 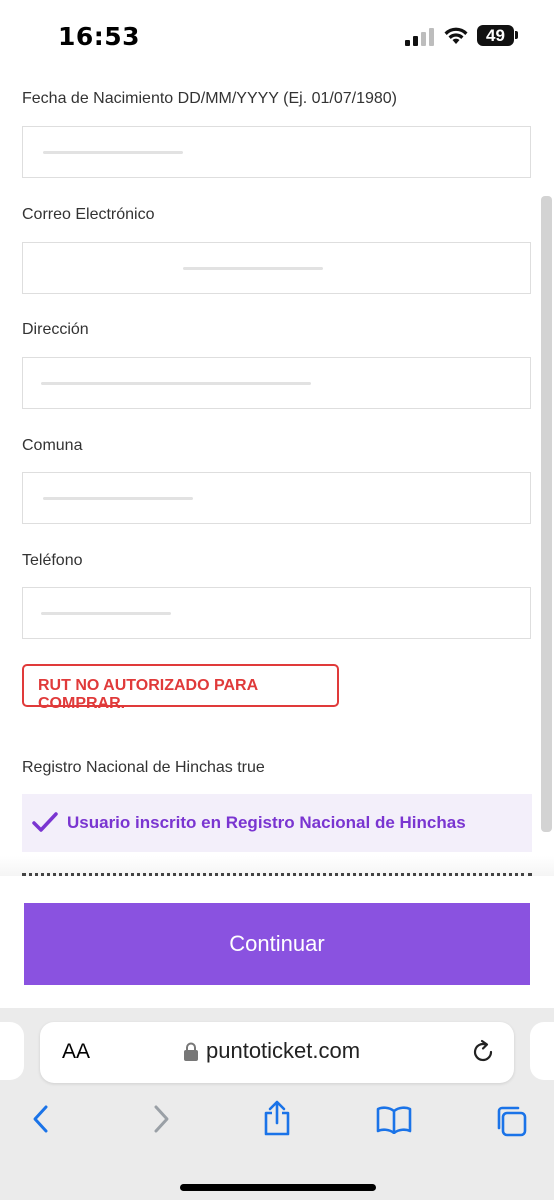 I want to click on page-scrollbar, so click(x=546, y=514).